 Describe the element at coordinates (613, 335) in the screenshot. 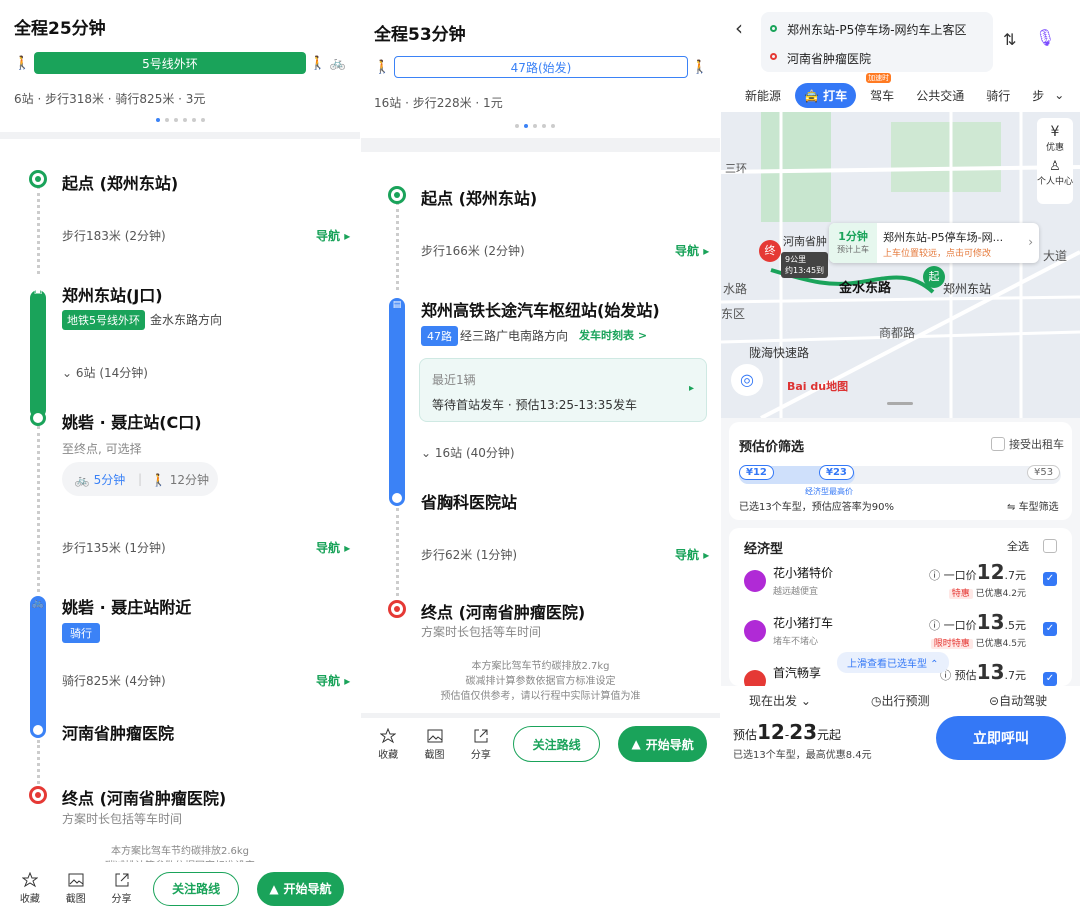

I see `timetable-link: 发车时刻表 >` at that location.